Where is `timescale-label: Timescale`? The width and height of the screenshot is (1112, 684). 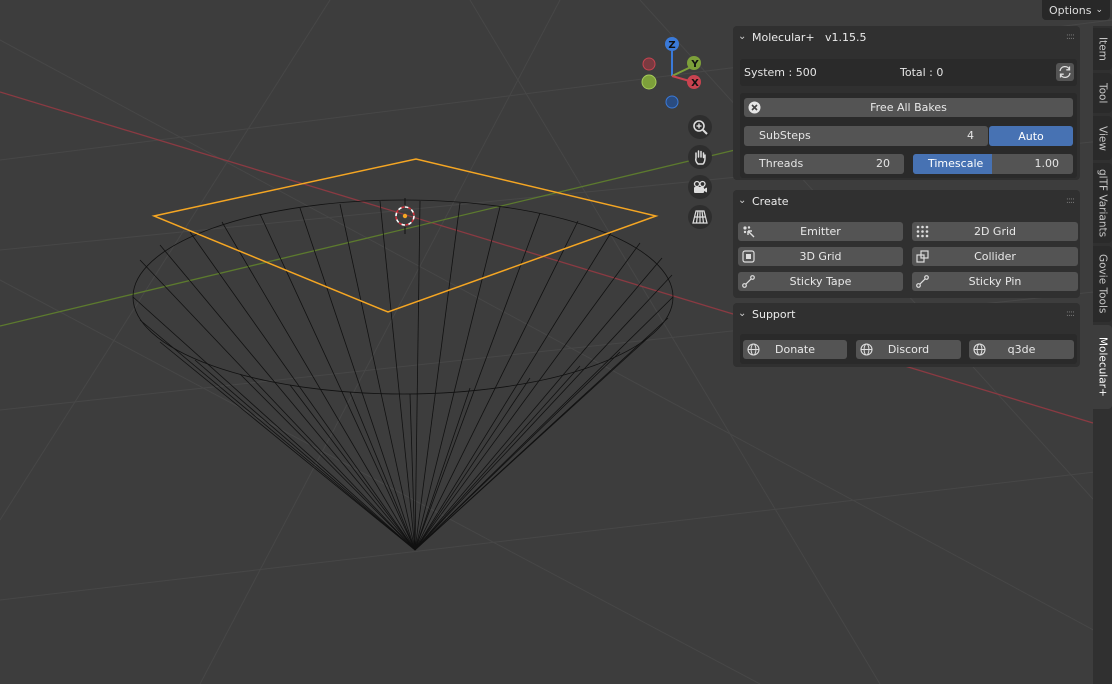 timescale-label: Timescale is located at coordinates (956, 163).